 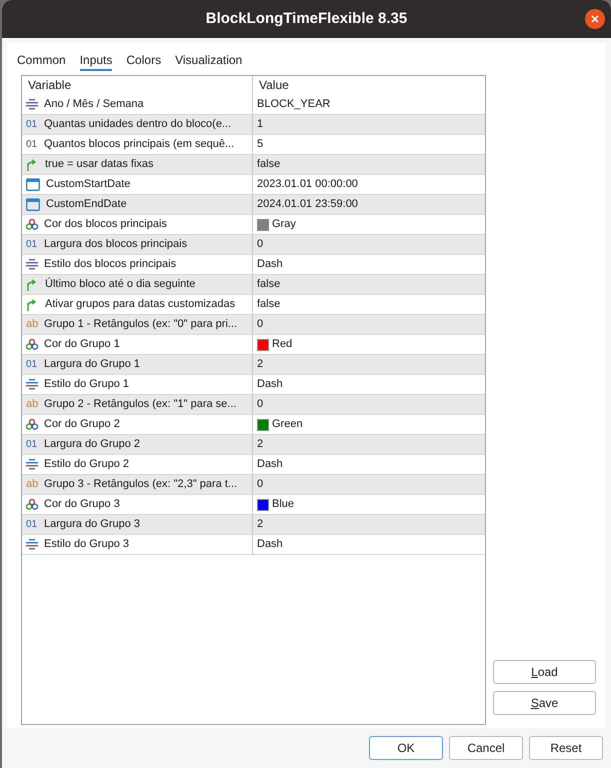 I want to click on dialog-button: Cancel, so click(x=486, y=748).